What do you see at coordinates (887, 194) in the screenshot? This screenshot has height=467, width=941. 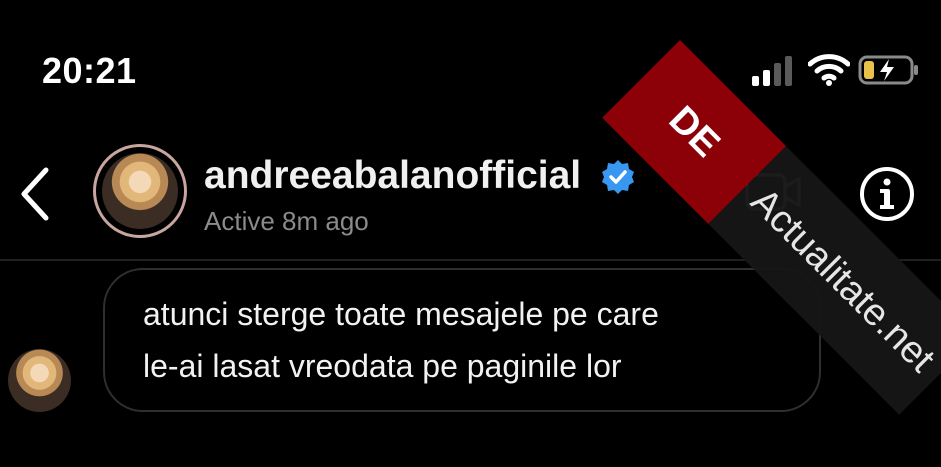 I see `info-icon` at bounding box center [887, 194].